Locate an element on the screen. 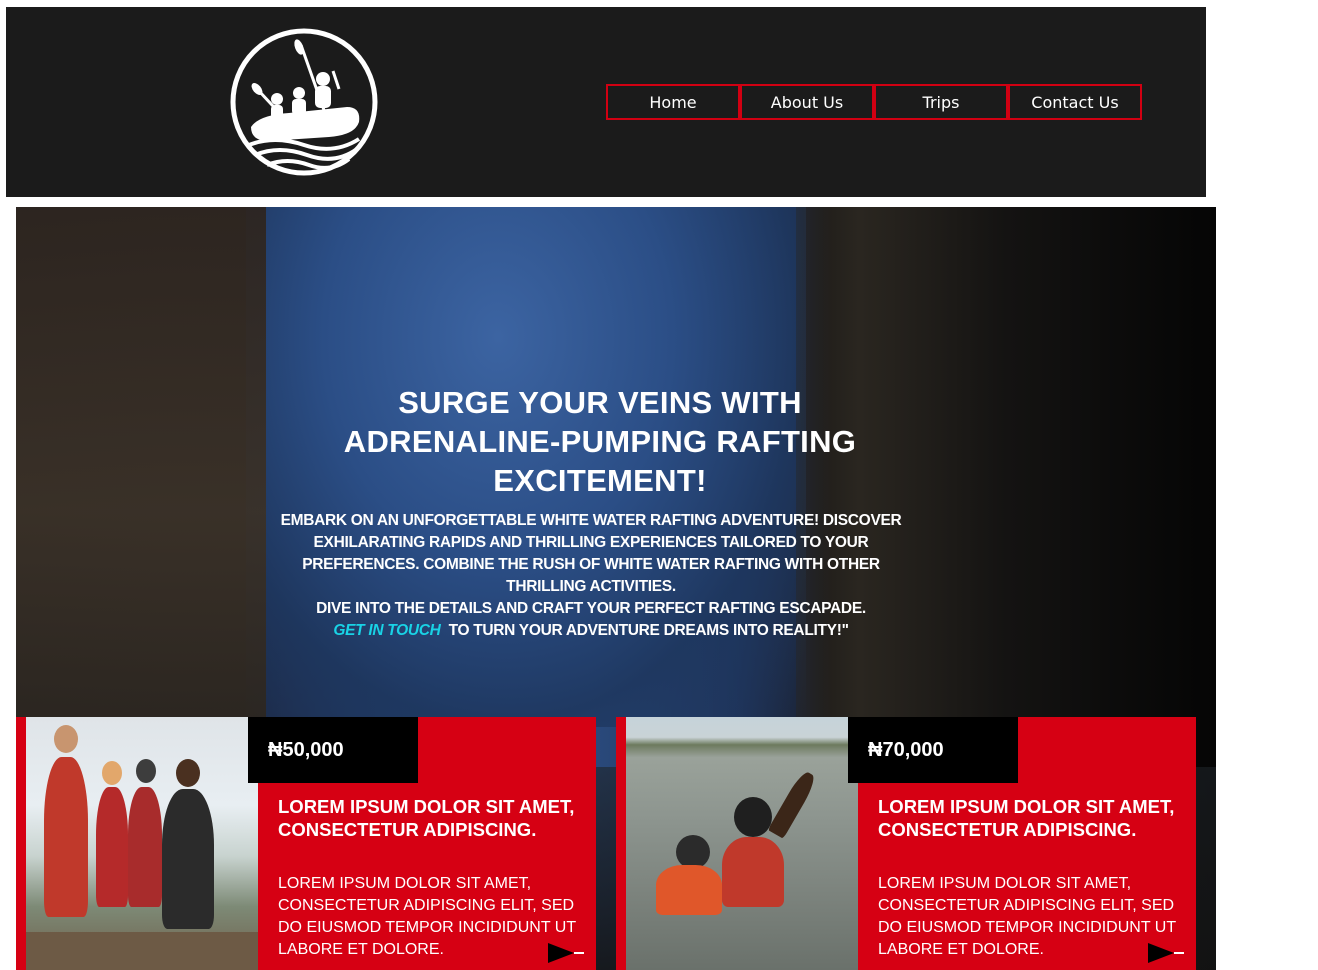 The image size is (1318, 970). main-nav: Home About Us Trips Contact Us is located at coordinates (874, 102).